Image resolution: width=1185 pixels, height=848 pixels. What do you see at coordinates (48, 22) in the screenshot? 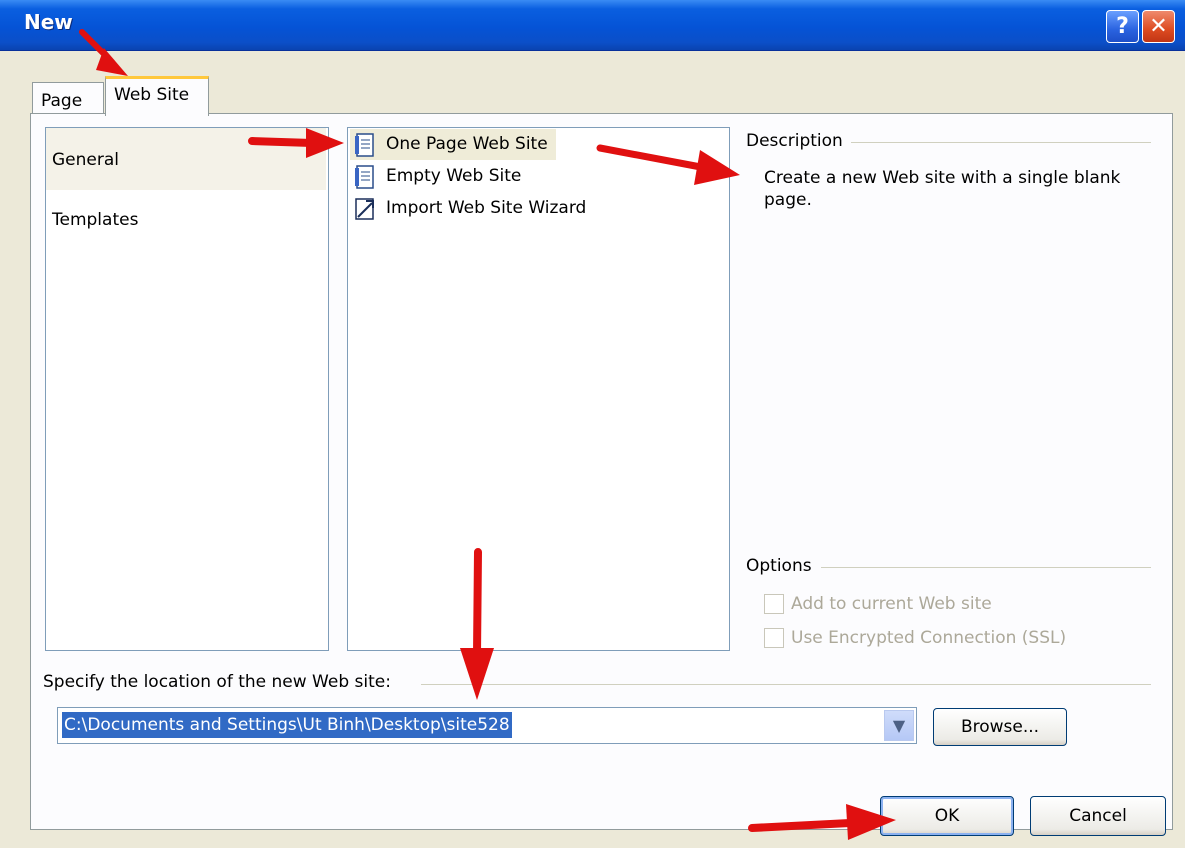
I see `dialog-title: New` at bounding box center [48, 22].